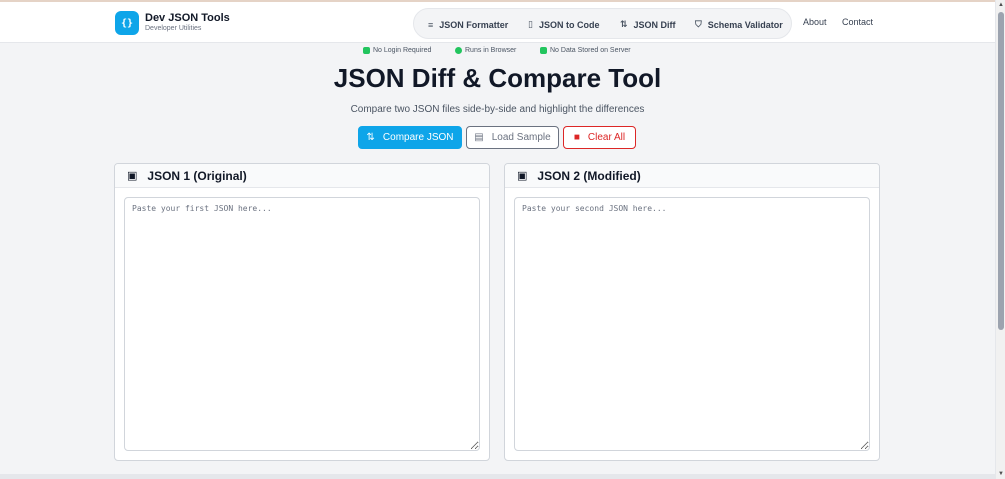 The image size is (1005, 479). Describe the element at coordinates (530, 24) in the screenshot. I see `file-code-icon: ▯` at that location.